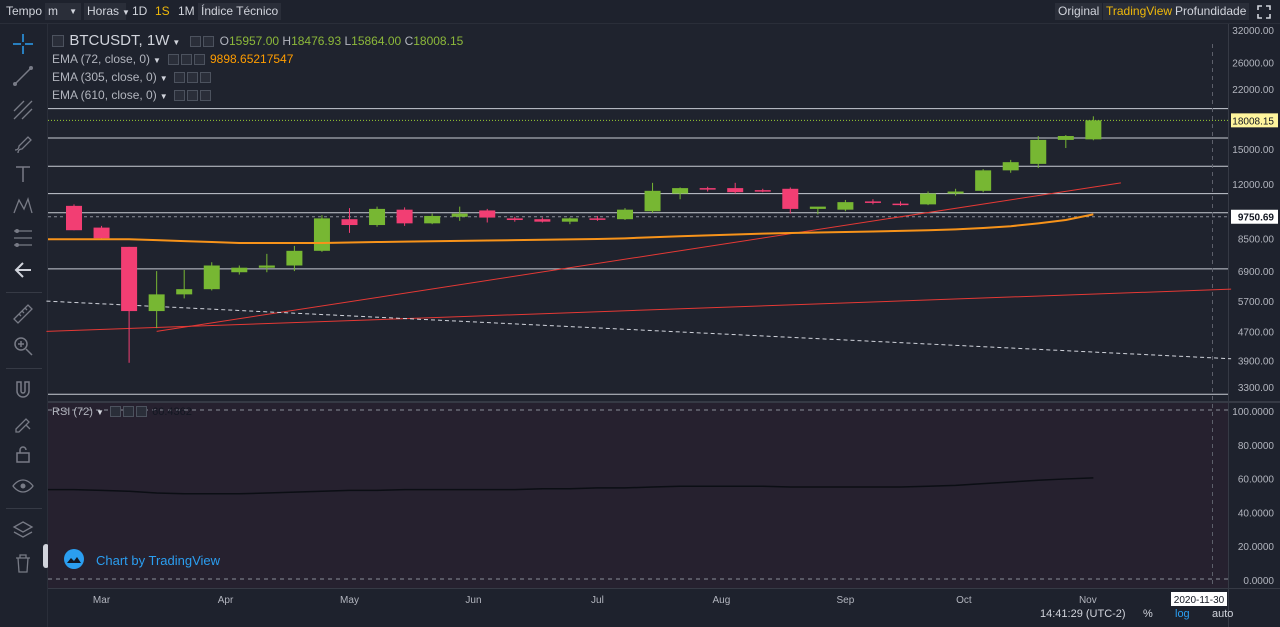 The height and width of the screenshot is (627, 1280). Describe the element at coordinates (316, 41) in the screenshot. I see `high-value: 18476.93` at that location.